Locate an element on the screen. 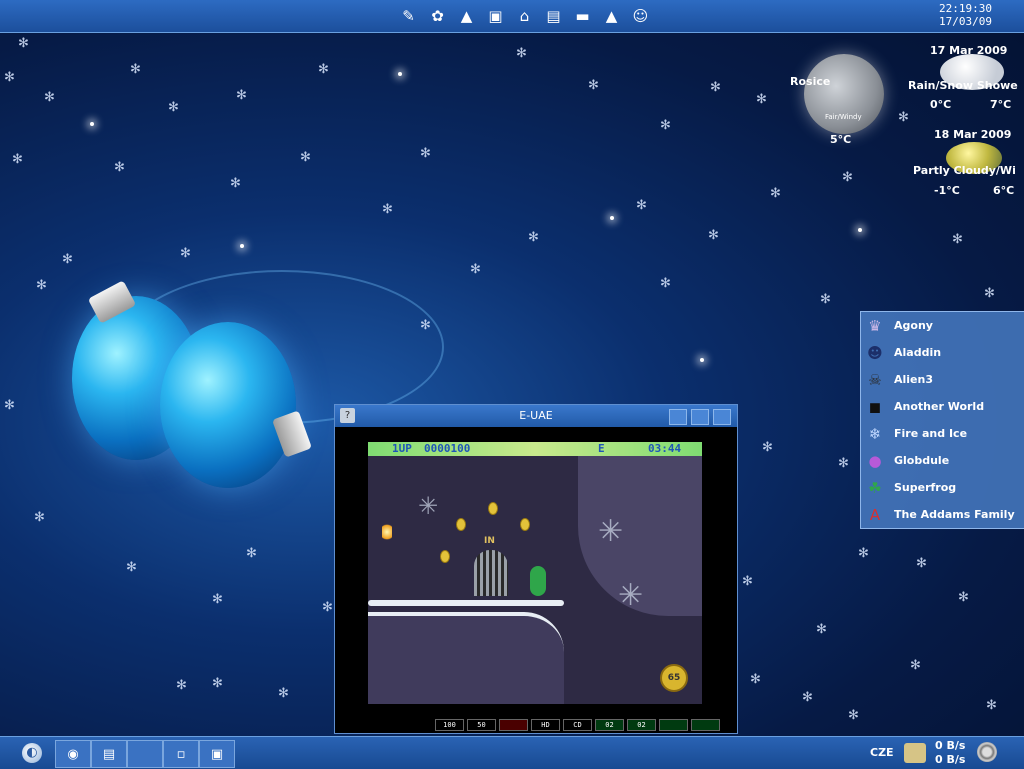 This screenshot has width=1024, height=769. ornament-right is located at coordinates (228, 405).